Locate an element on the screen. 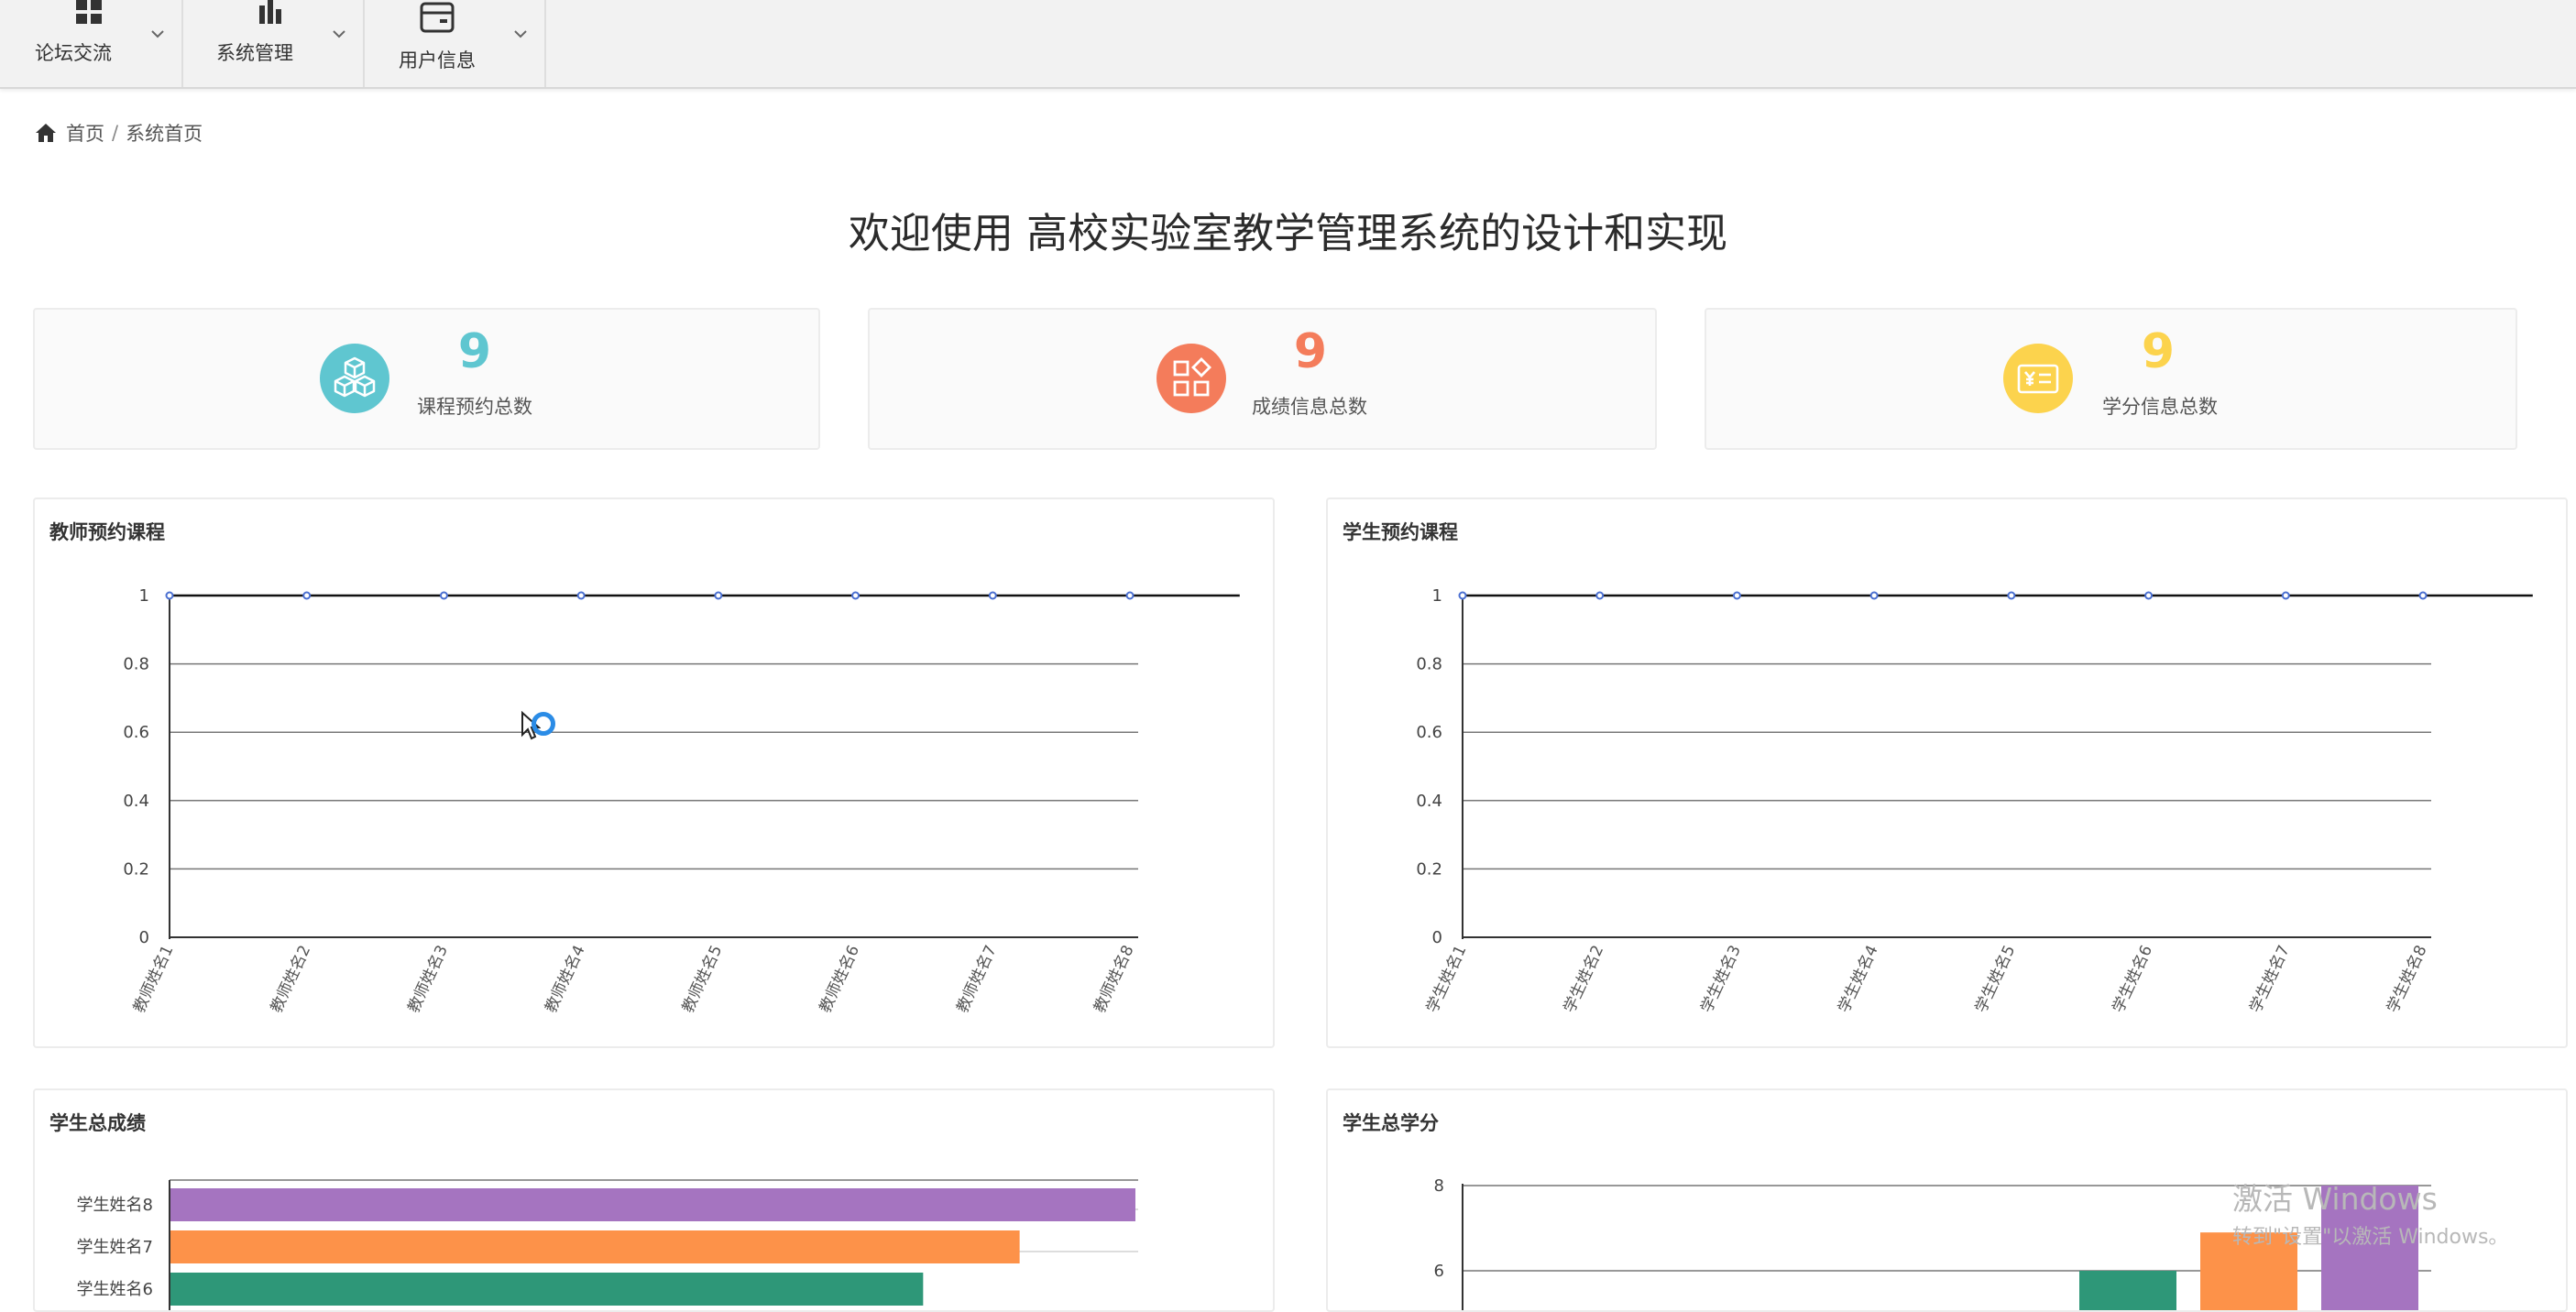 The height and width of the screenshot is (1312, 2576). x-tick-label: 学生姓名3 is located at coordinates (1721, 980).